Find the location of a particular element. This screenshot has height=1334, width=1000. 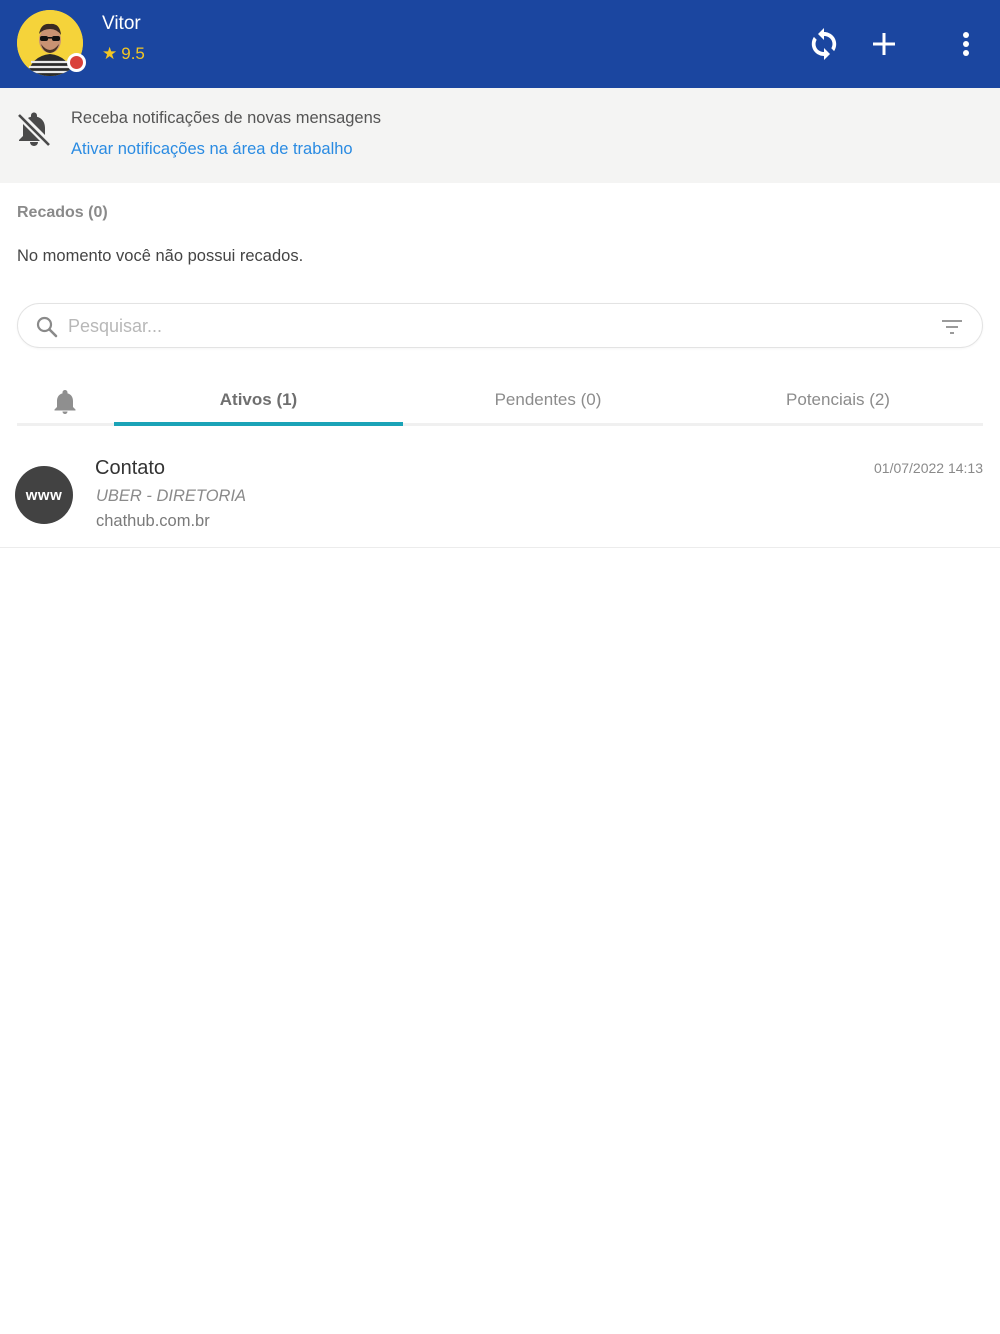

more-options-button is located at coordinates (966, 44).